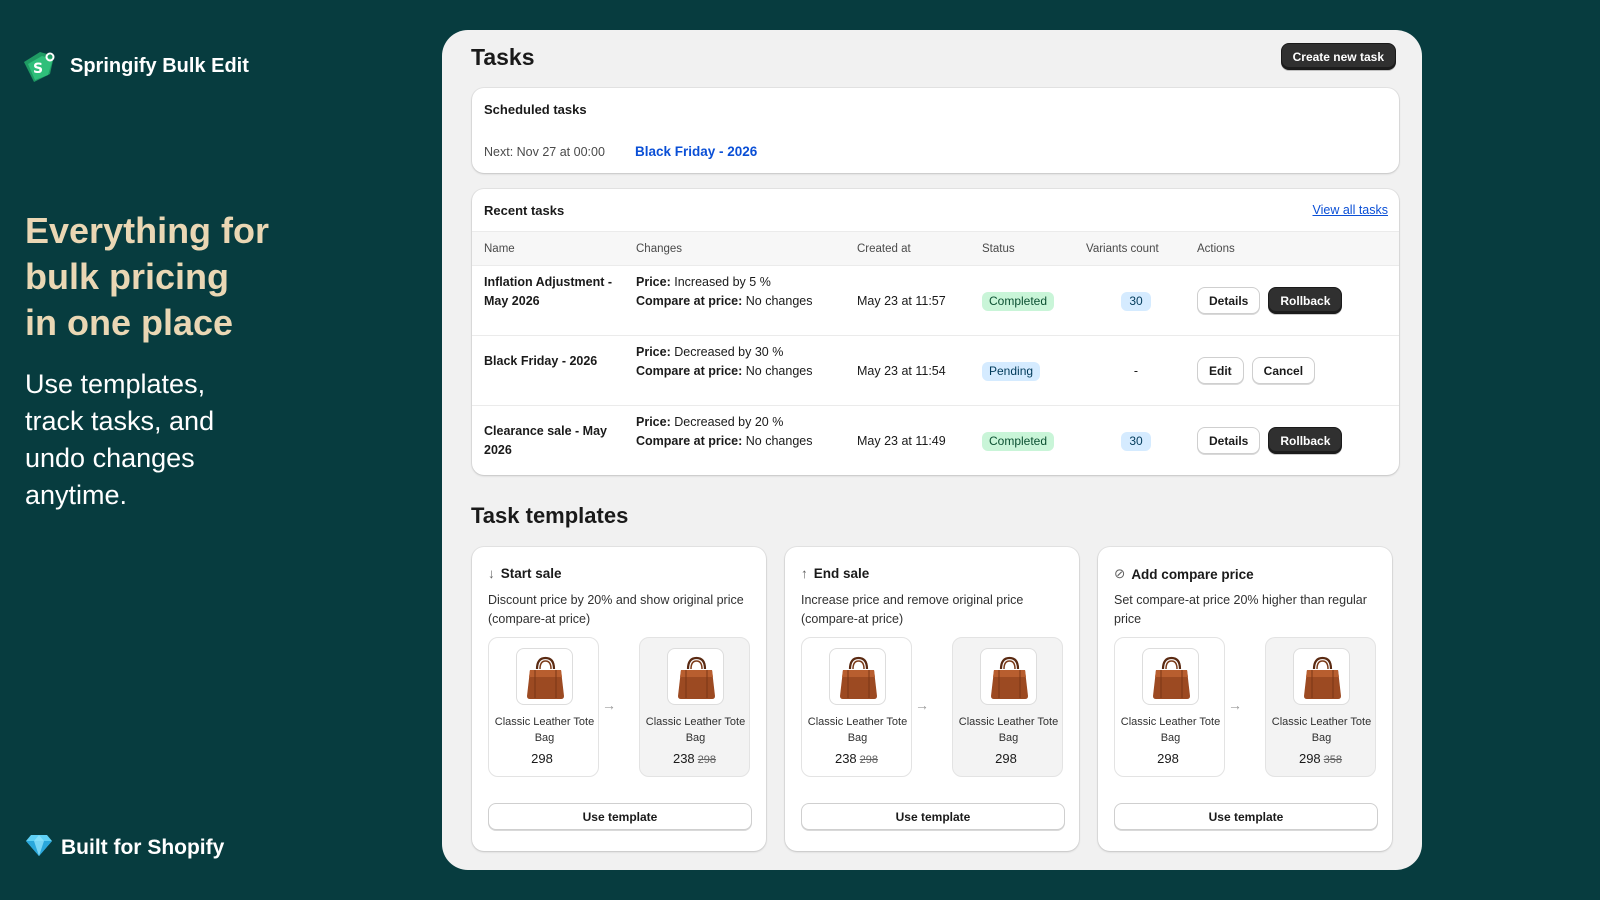  What do you see at coordinates (856, 707) in the screenshot?
I see `product-before: Classic Leather Tote Bag 238 298` at bounding box center [856, 707].